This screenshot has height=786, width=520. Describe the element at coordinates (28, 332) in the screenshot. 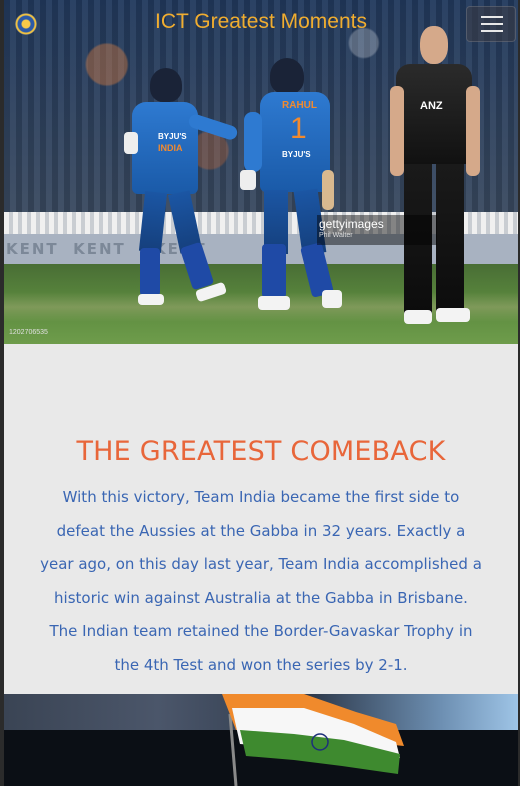

I see `photo-id: 1202706535` at that location.